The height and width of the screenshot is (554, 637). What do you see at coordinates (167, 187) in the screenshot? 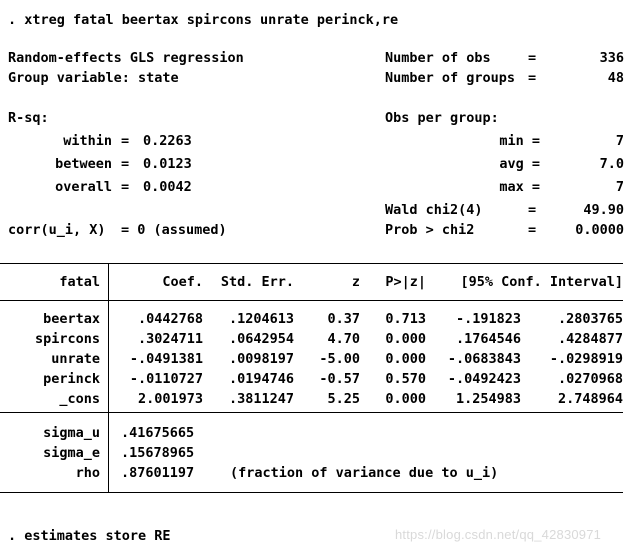
I see `rsq-overall-value: 0.0042` at bounding box center [167, 187].